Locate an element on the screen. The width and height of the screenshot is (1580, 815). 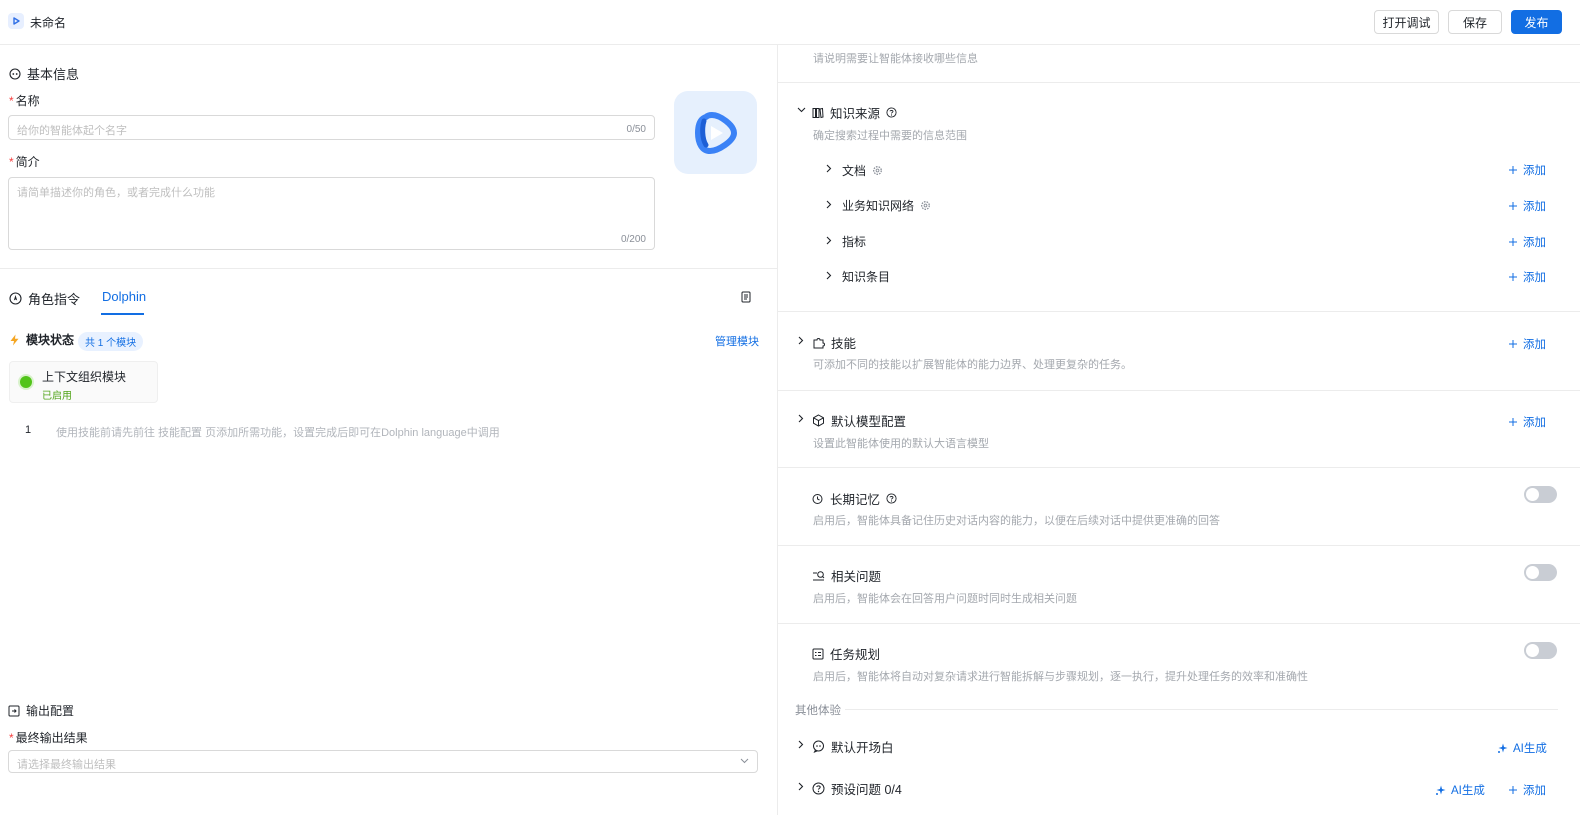
add-business-network-button: 添加 is located at coordinates (1527, 206).